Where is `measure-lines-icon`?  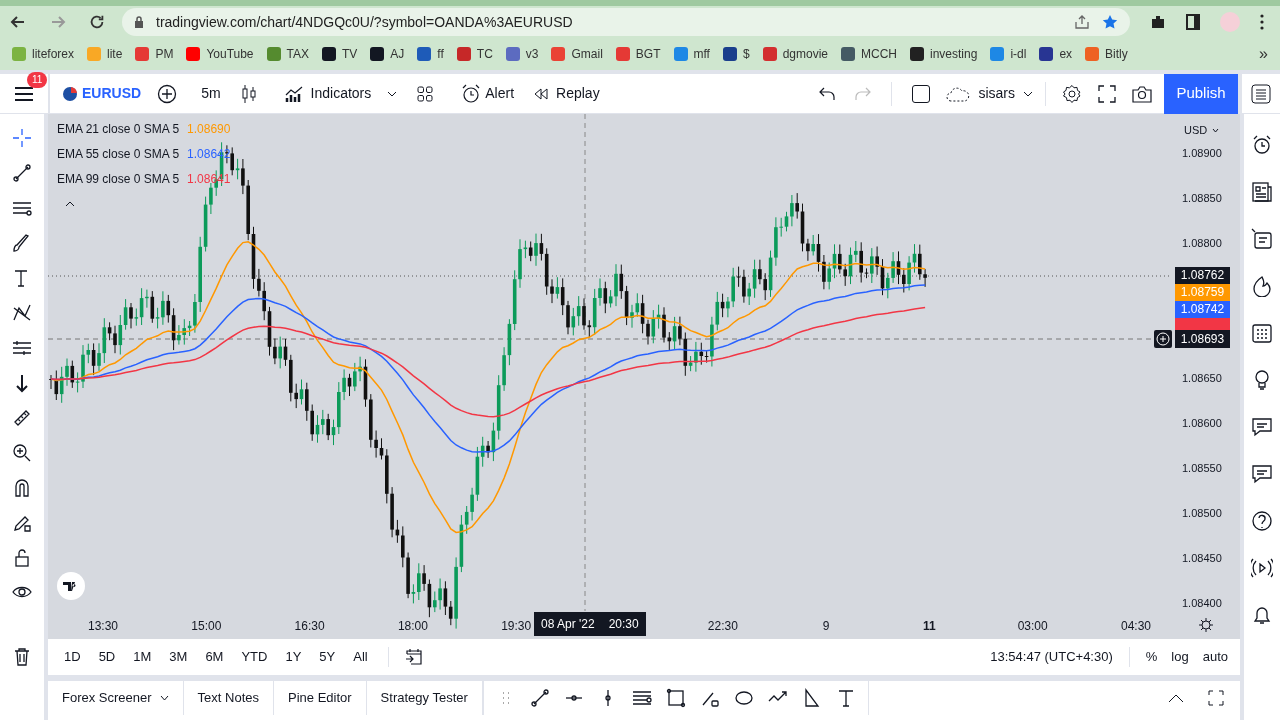 measure-lines-icon is located at coordinates (22, 348).